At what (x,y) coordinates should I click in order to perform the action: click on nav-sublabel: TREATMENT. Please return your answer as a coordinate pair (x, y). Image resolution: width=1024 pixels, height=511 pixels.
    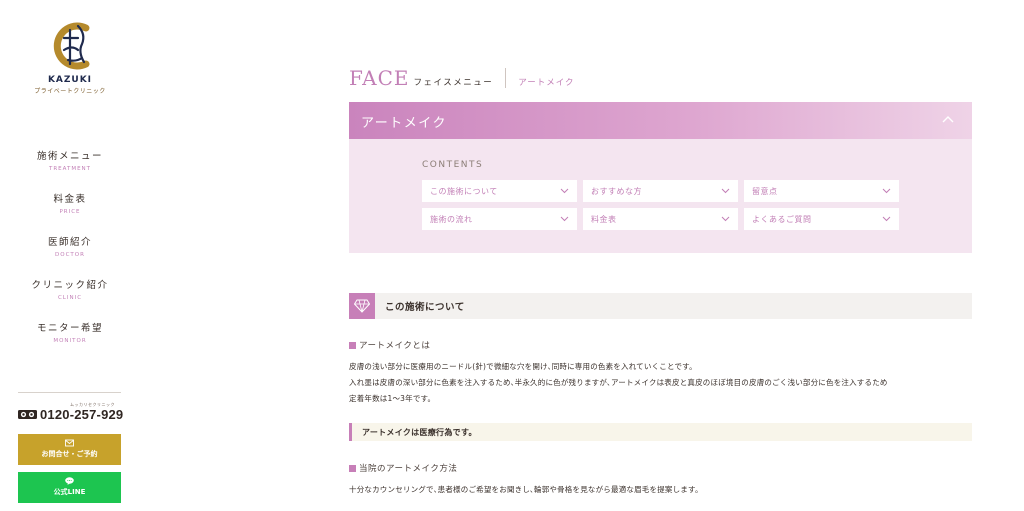
    Looking at the image, I should click on (70, 169).